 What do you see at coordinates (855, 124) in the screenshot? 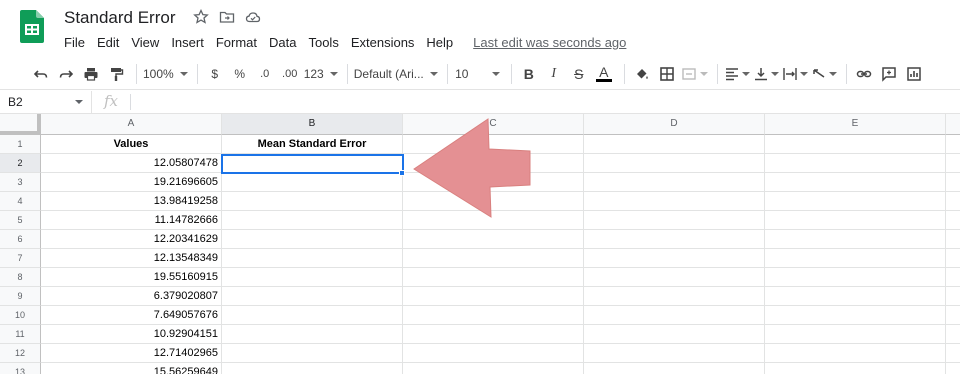
I see `column-header-e: E` at bounding box center [855, 124].